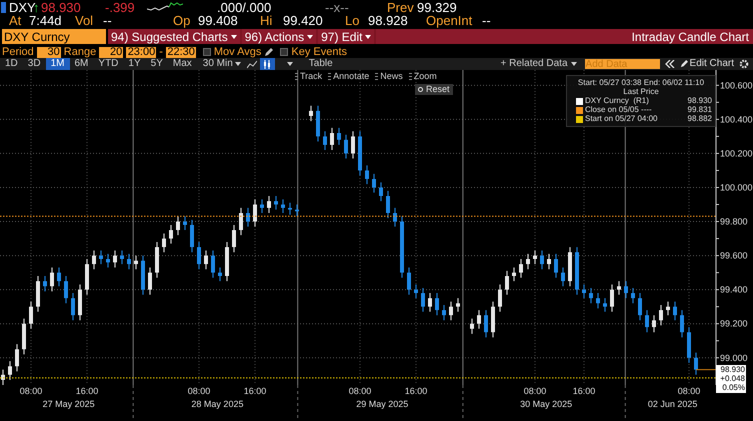 The width and height of the screenshot is (753, 421). What do you see at coordinates (15, 20) in the screenshot?
I see `stat-label: At` at bounding box center [15, 20].